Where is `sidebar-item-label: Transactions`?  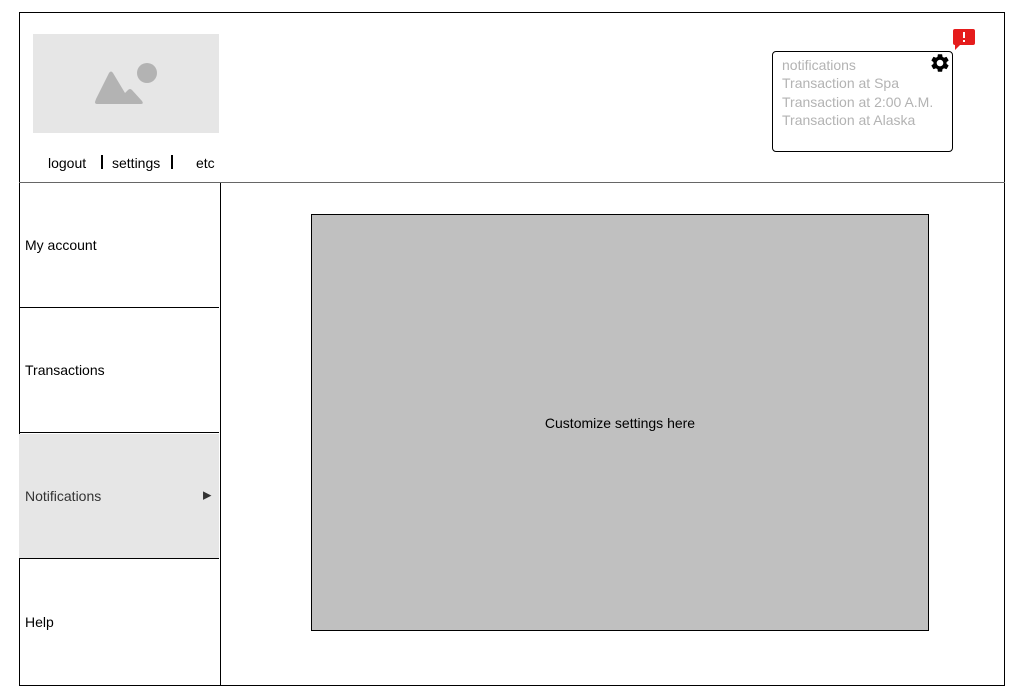
sidebar-item-label: Transactions is located at coordinates (65, 370).